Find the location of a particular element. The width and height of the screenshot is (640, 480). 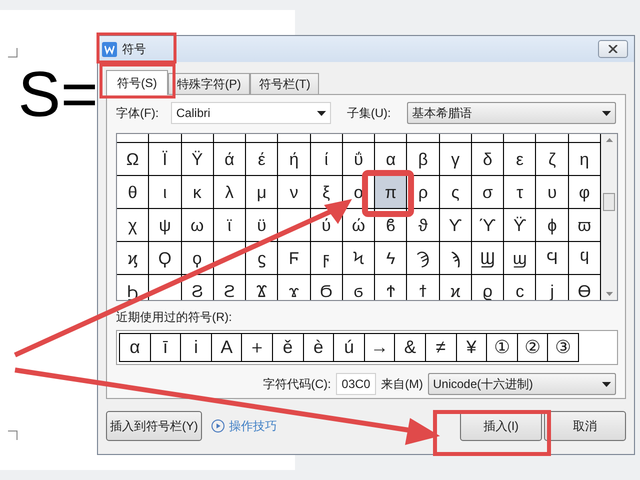

symbol-character: Ϣ is located at coordinates (488, 258).